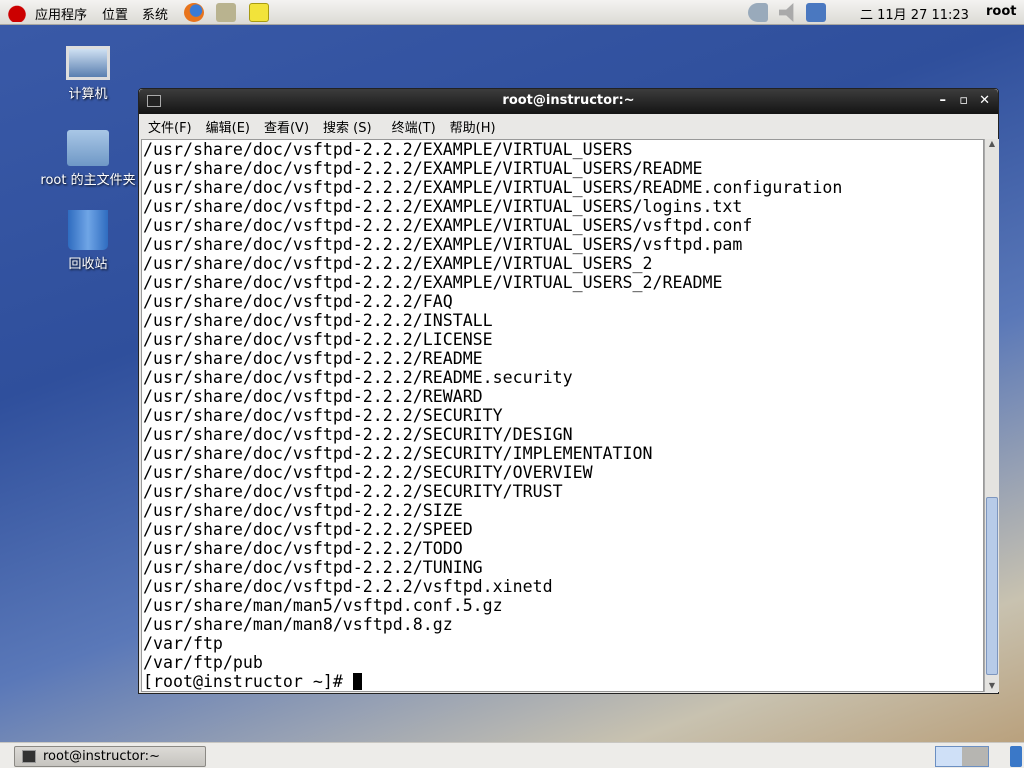 This screenshot has height=768, width=1024. I want to click on taskbar-terminal: root@instructor:~, so click(110, 756).